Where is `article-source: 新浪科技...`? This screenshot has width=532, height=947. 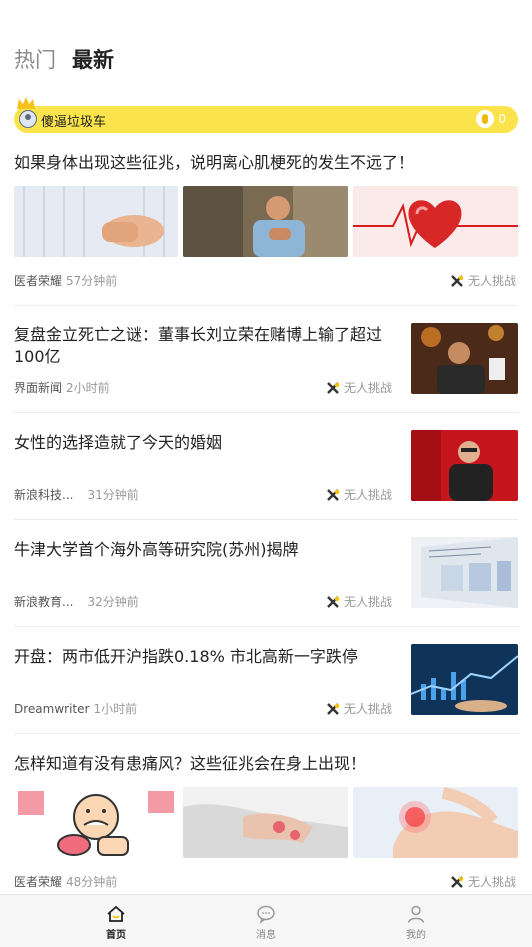 article-source: 新浪科技... is located at coordinates (44, 495).